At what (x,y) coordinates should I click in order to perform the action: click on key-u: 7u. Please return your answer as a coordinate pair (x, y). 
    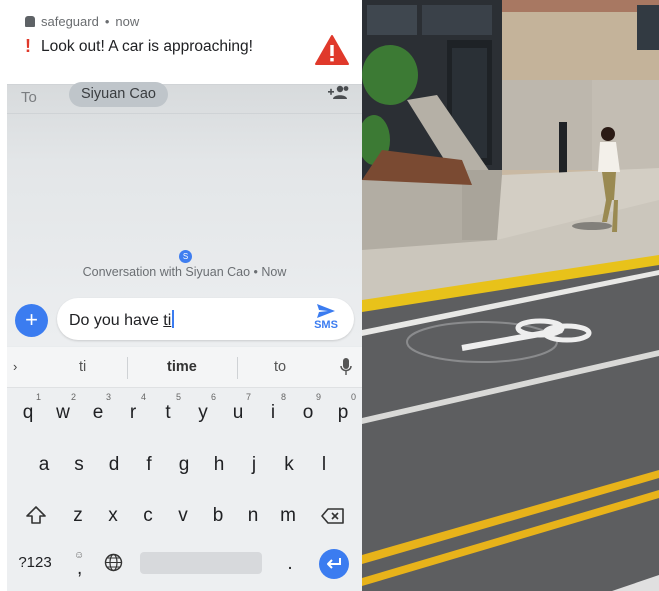
    Looking at the image, I should click on (238, 408).